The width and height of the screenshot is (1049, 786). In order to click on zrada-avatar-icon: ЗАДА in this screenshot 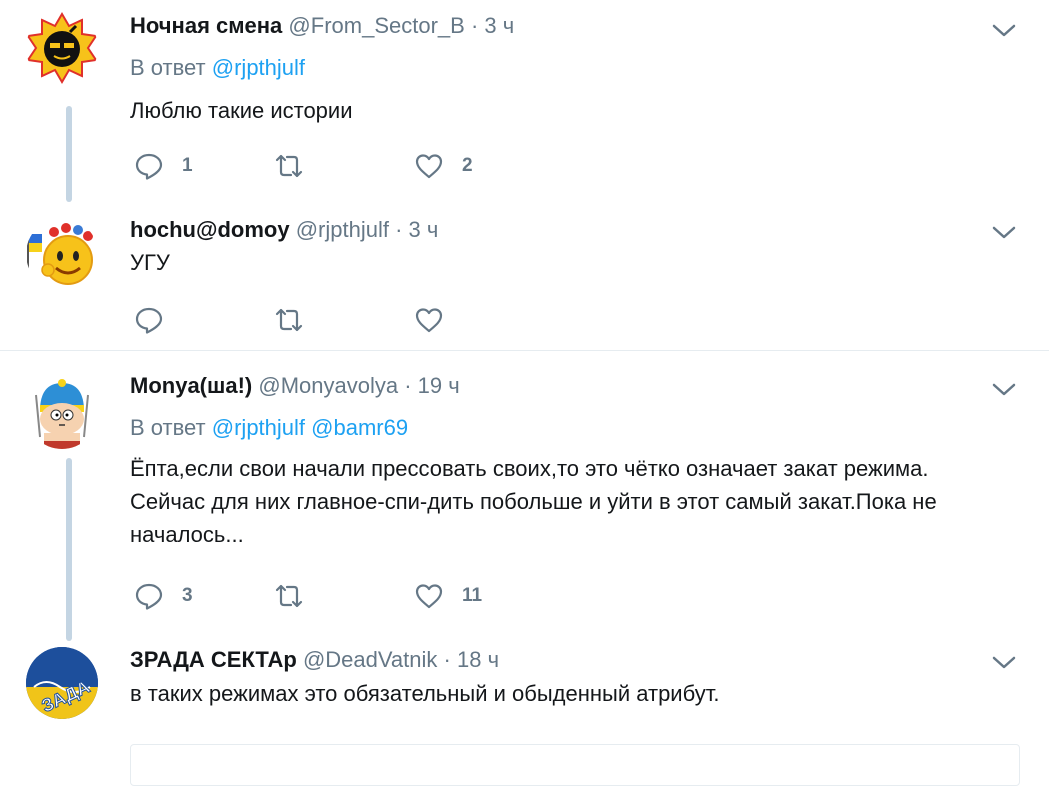, I will do `click(62, 683)`.